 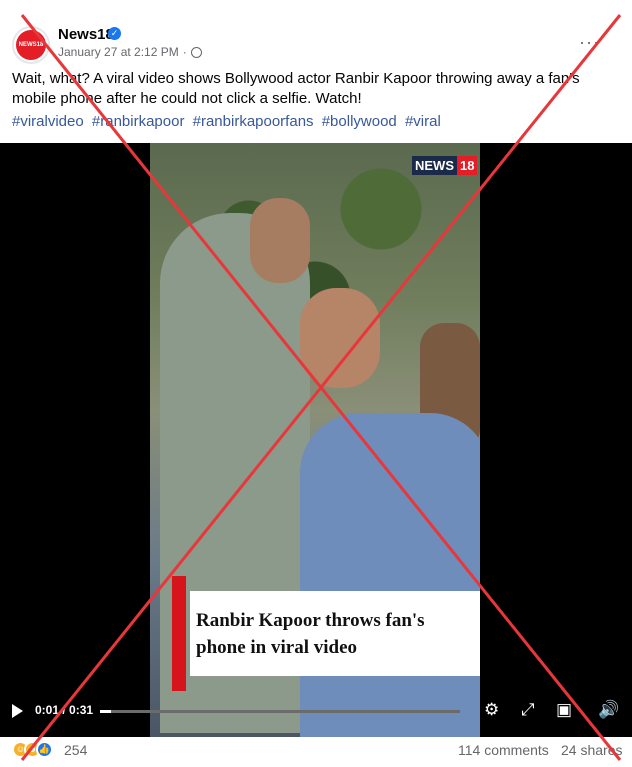 I want to click on volume-icon: 🔊, so click(x=608, y=710).